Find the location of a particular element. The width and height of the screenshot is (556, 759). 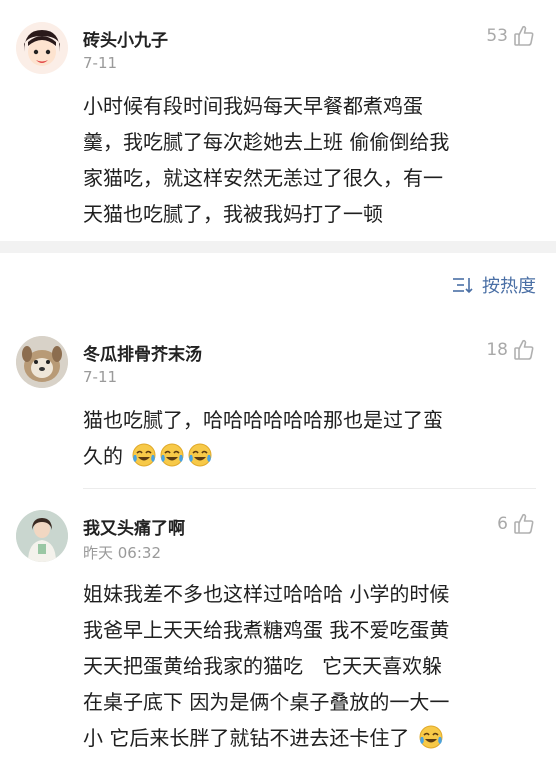

comment-date: 昨天 06:32 is located at coordinates (122, 553).